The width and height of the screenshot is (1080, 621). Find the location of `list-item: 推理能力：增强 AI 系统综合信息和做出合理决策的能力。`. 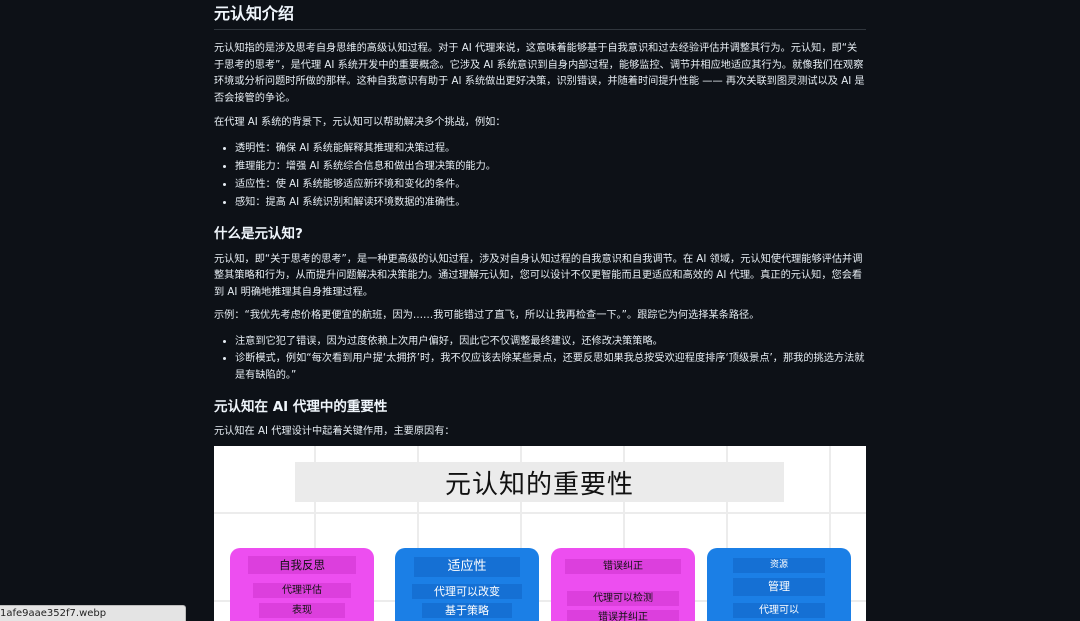

list-item: 推理能力：增强 AI 系统综合信息和做出合理决策的能力。 is located at coordinates (550, 167).